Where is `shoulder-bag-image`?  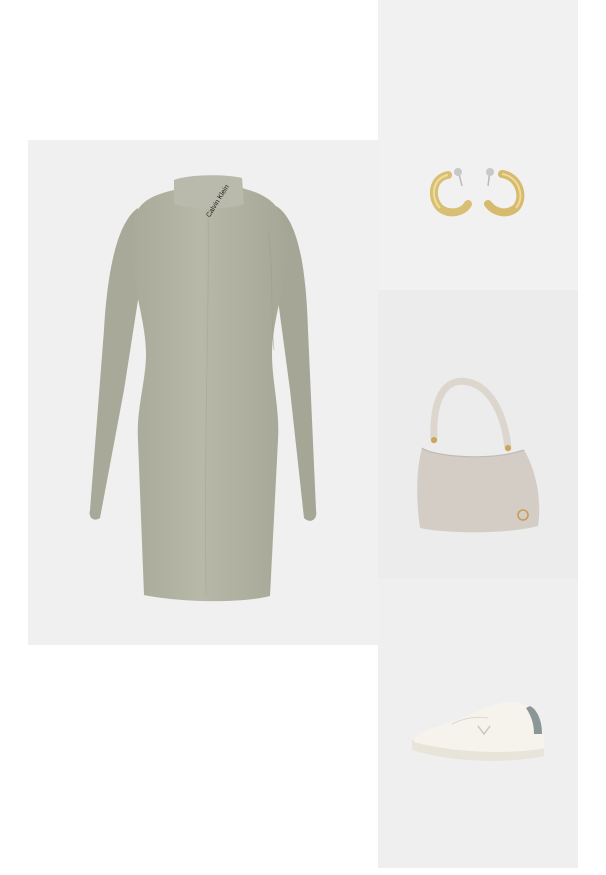
shoulder-bag-image is located at coordinates (478, 455).